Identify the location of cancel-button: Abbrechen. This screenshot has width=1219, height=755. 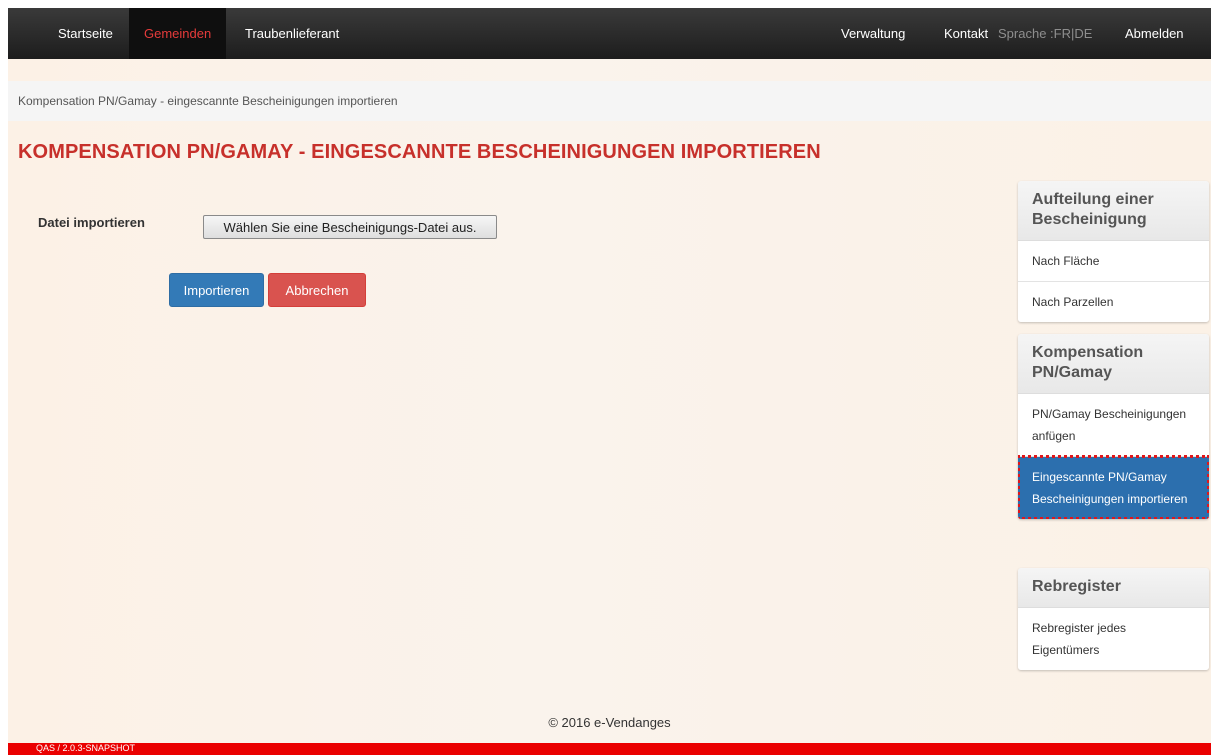
(317, 290).